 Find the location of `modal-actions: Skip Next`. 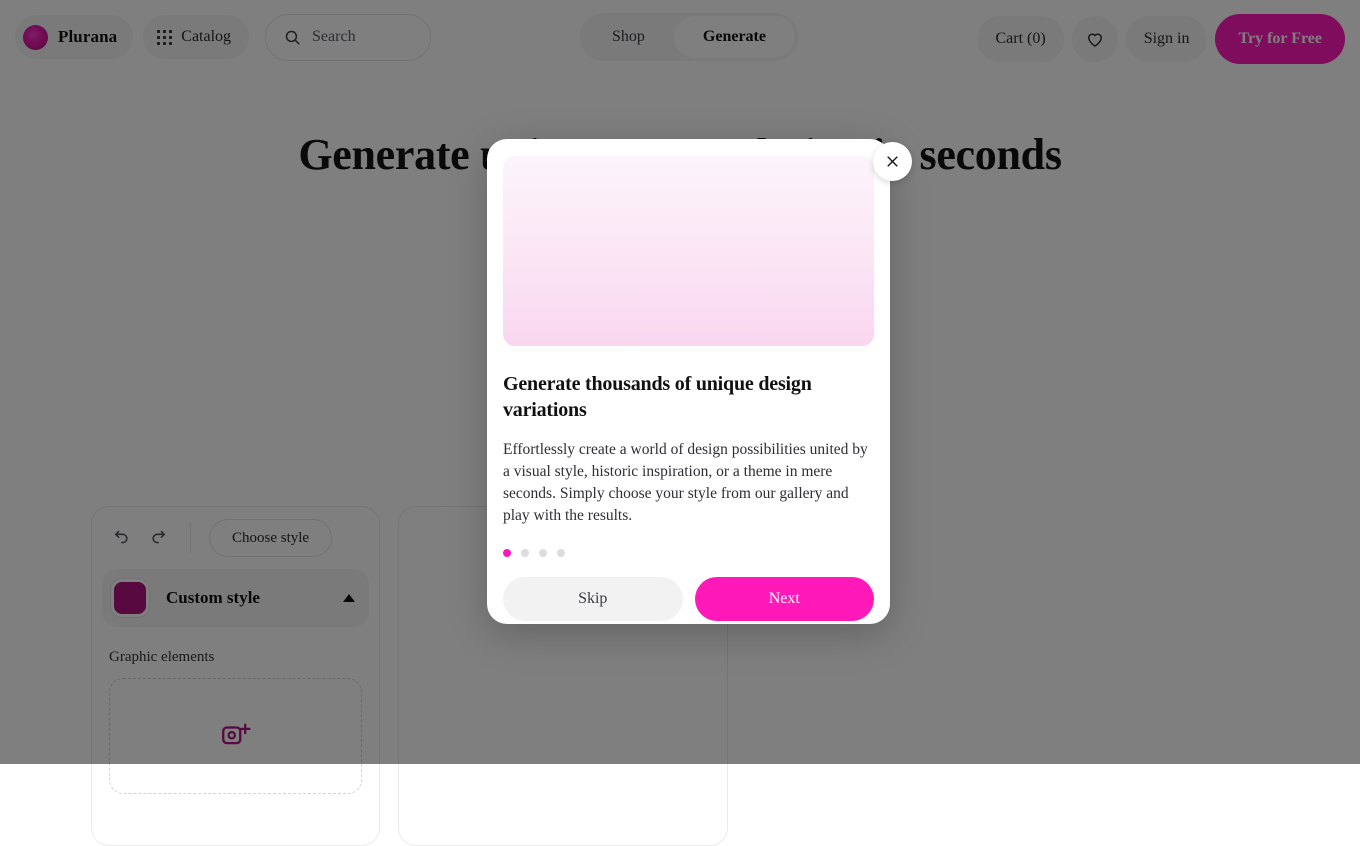

modal-actions: Skip Next is located at coordinates (688, 599).